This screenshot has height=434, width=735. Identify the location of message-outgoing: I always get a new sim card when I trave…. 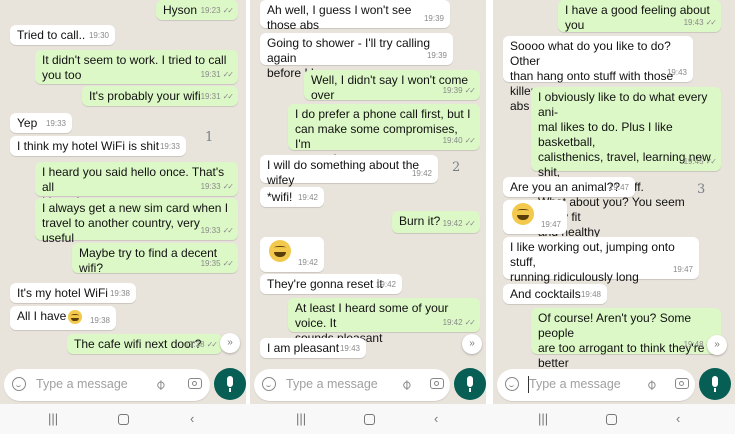
(136, 221).